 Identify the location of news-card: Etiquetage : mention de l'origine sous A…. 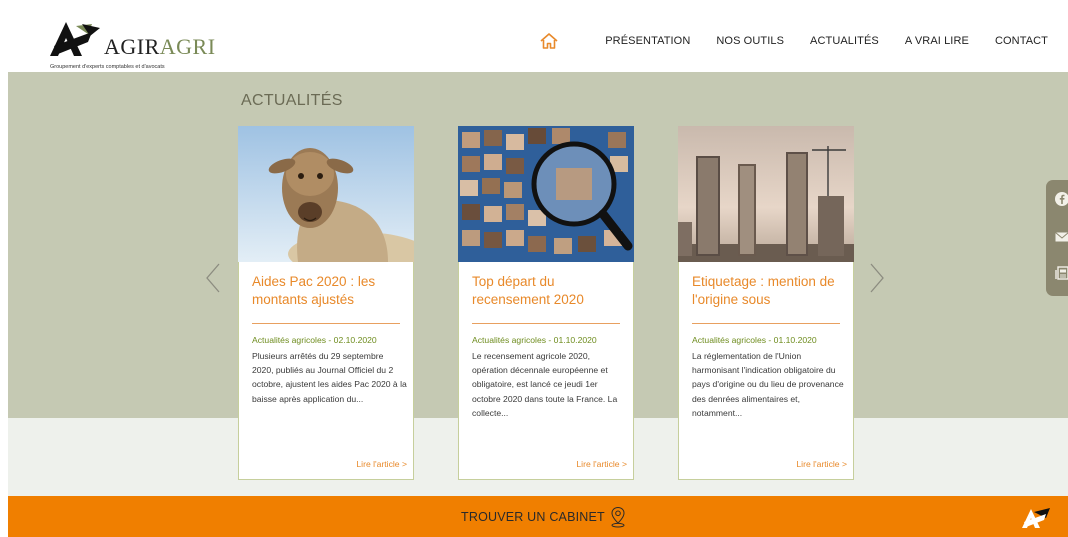
(766, 303).